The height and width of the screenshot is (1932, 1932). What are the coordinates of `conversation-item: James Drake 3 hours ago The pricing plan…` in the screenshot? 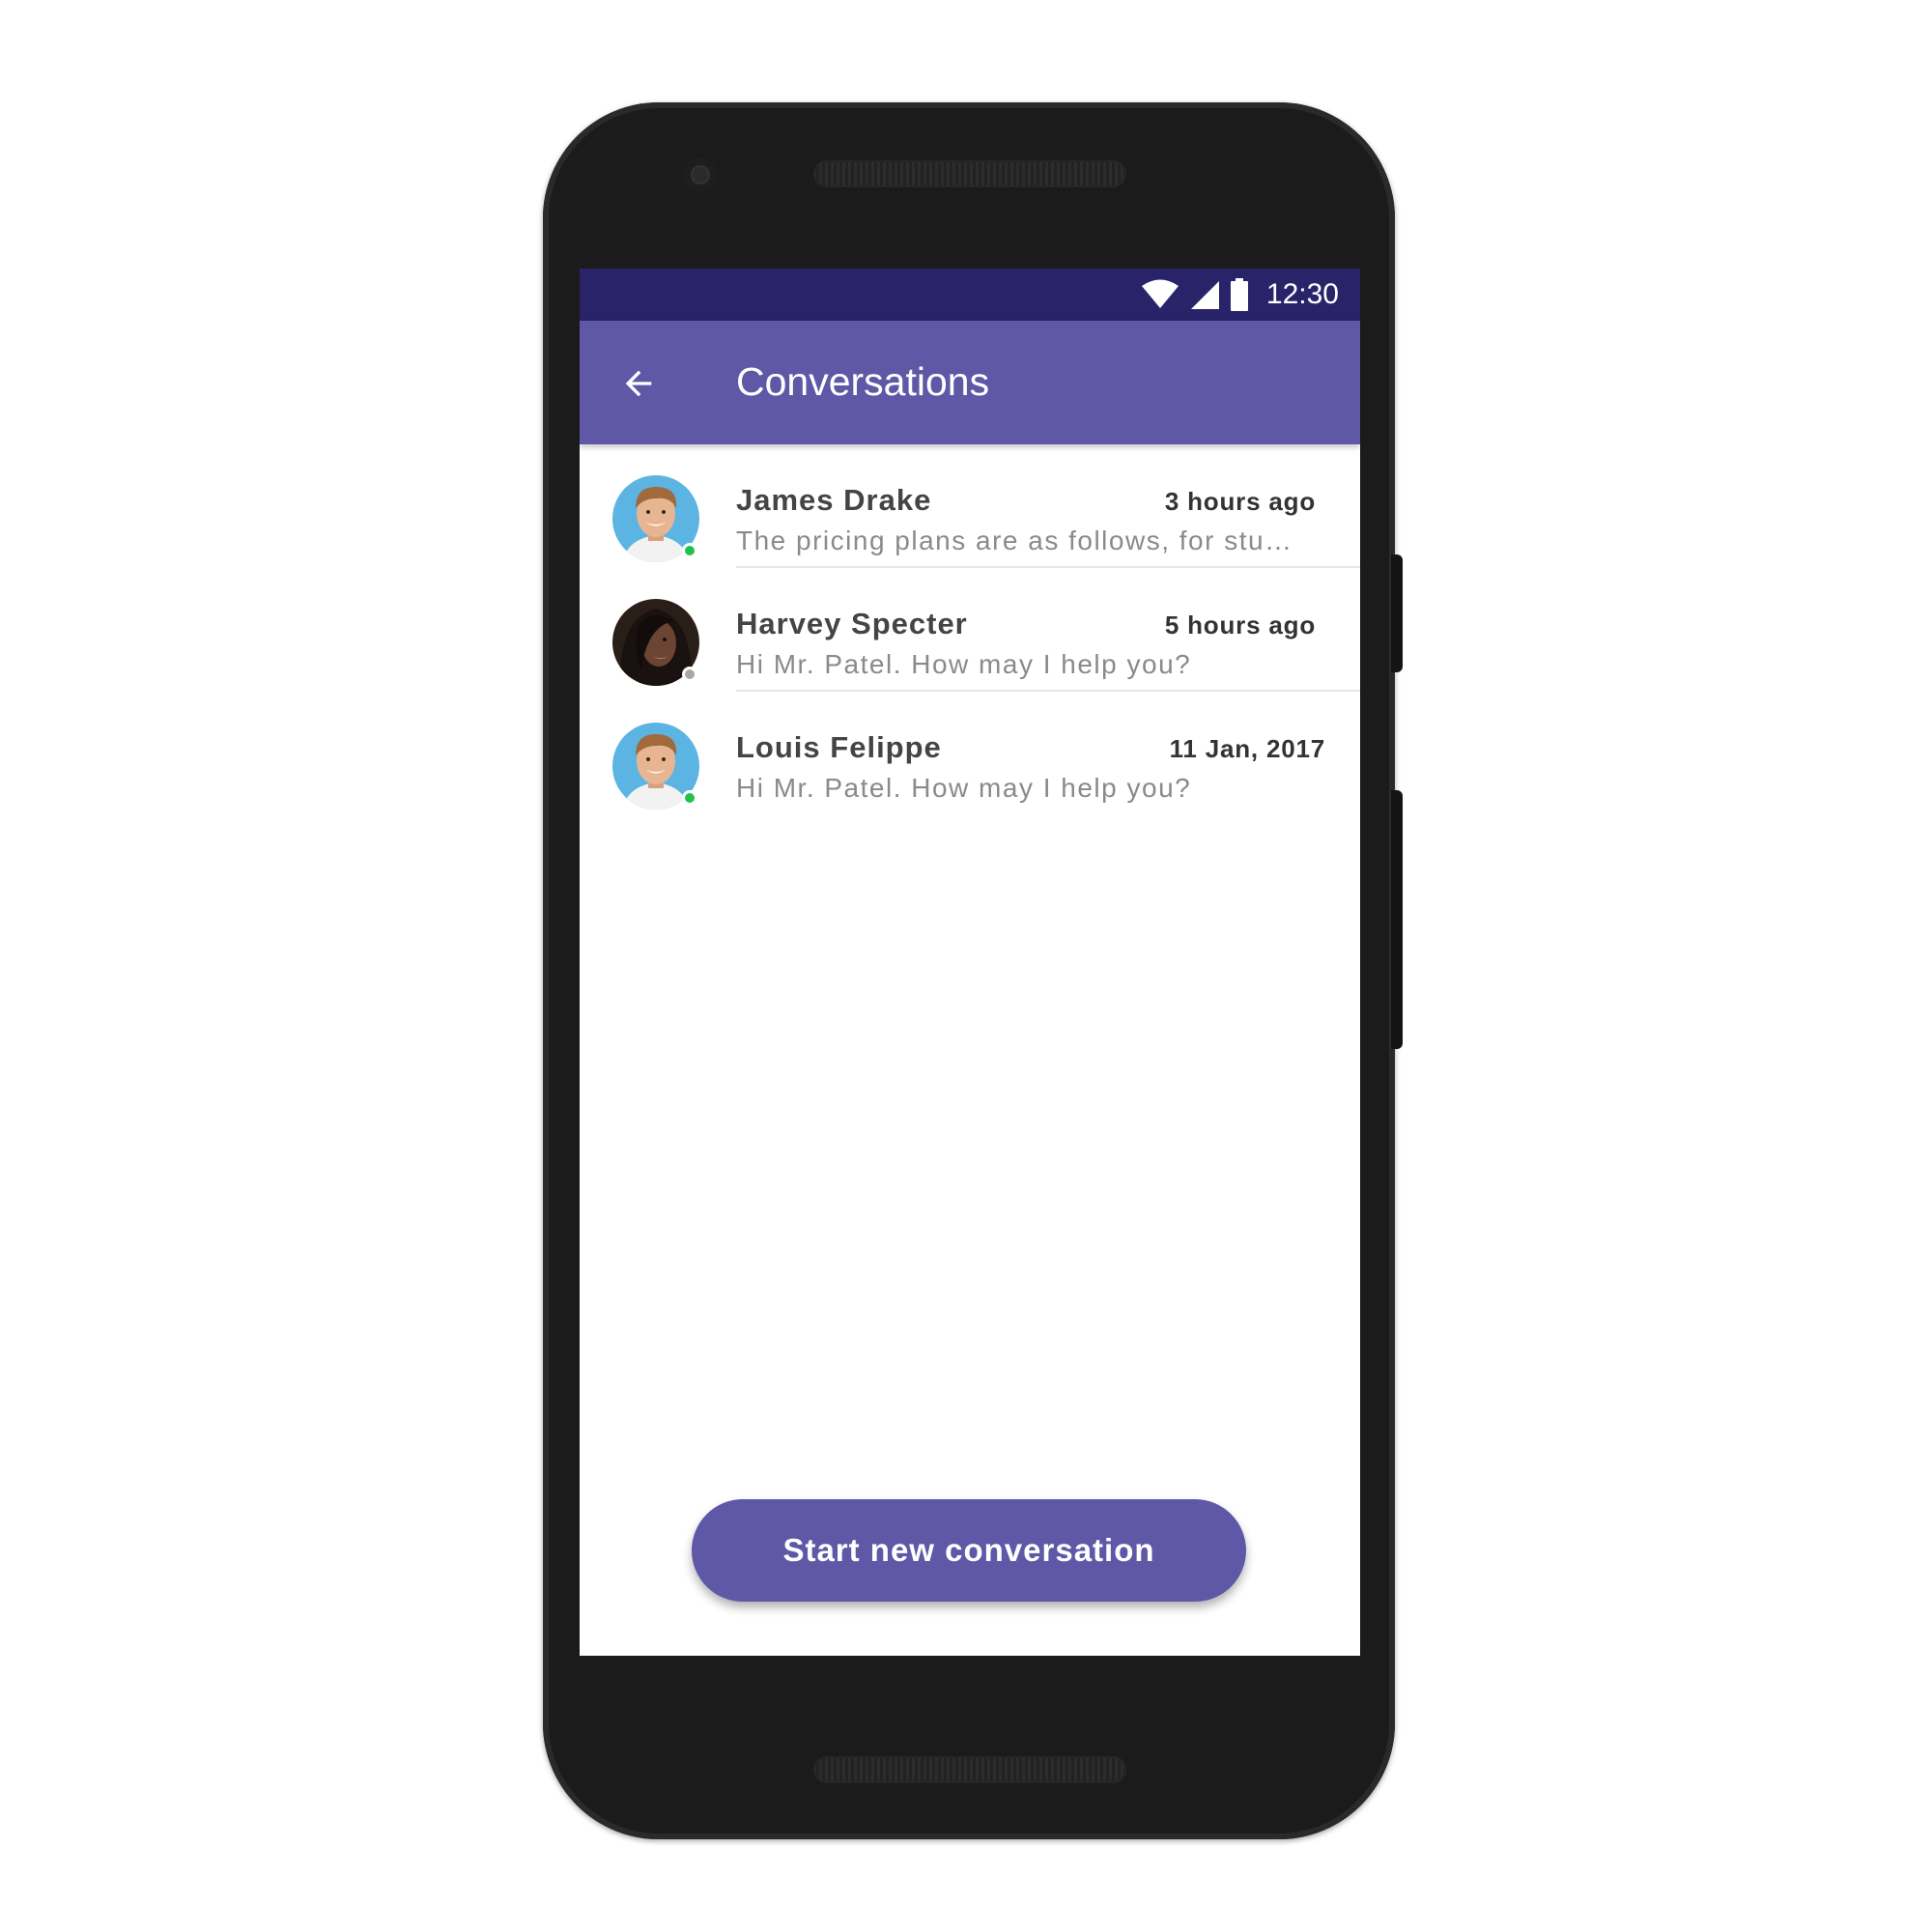 It's located at (970, 506).